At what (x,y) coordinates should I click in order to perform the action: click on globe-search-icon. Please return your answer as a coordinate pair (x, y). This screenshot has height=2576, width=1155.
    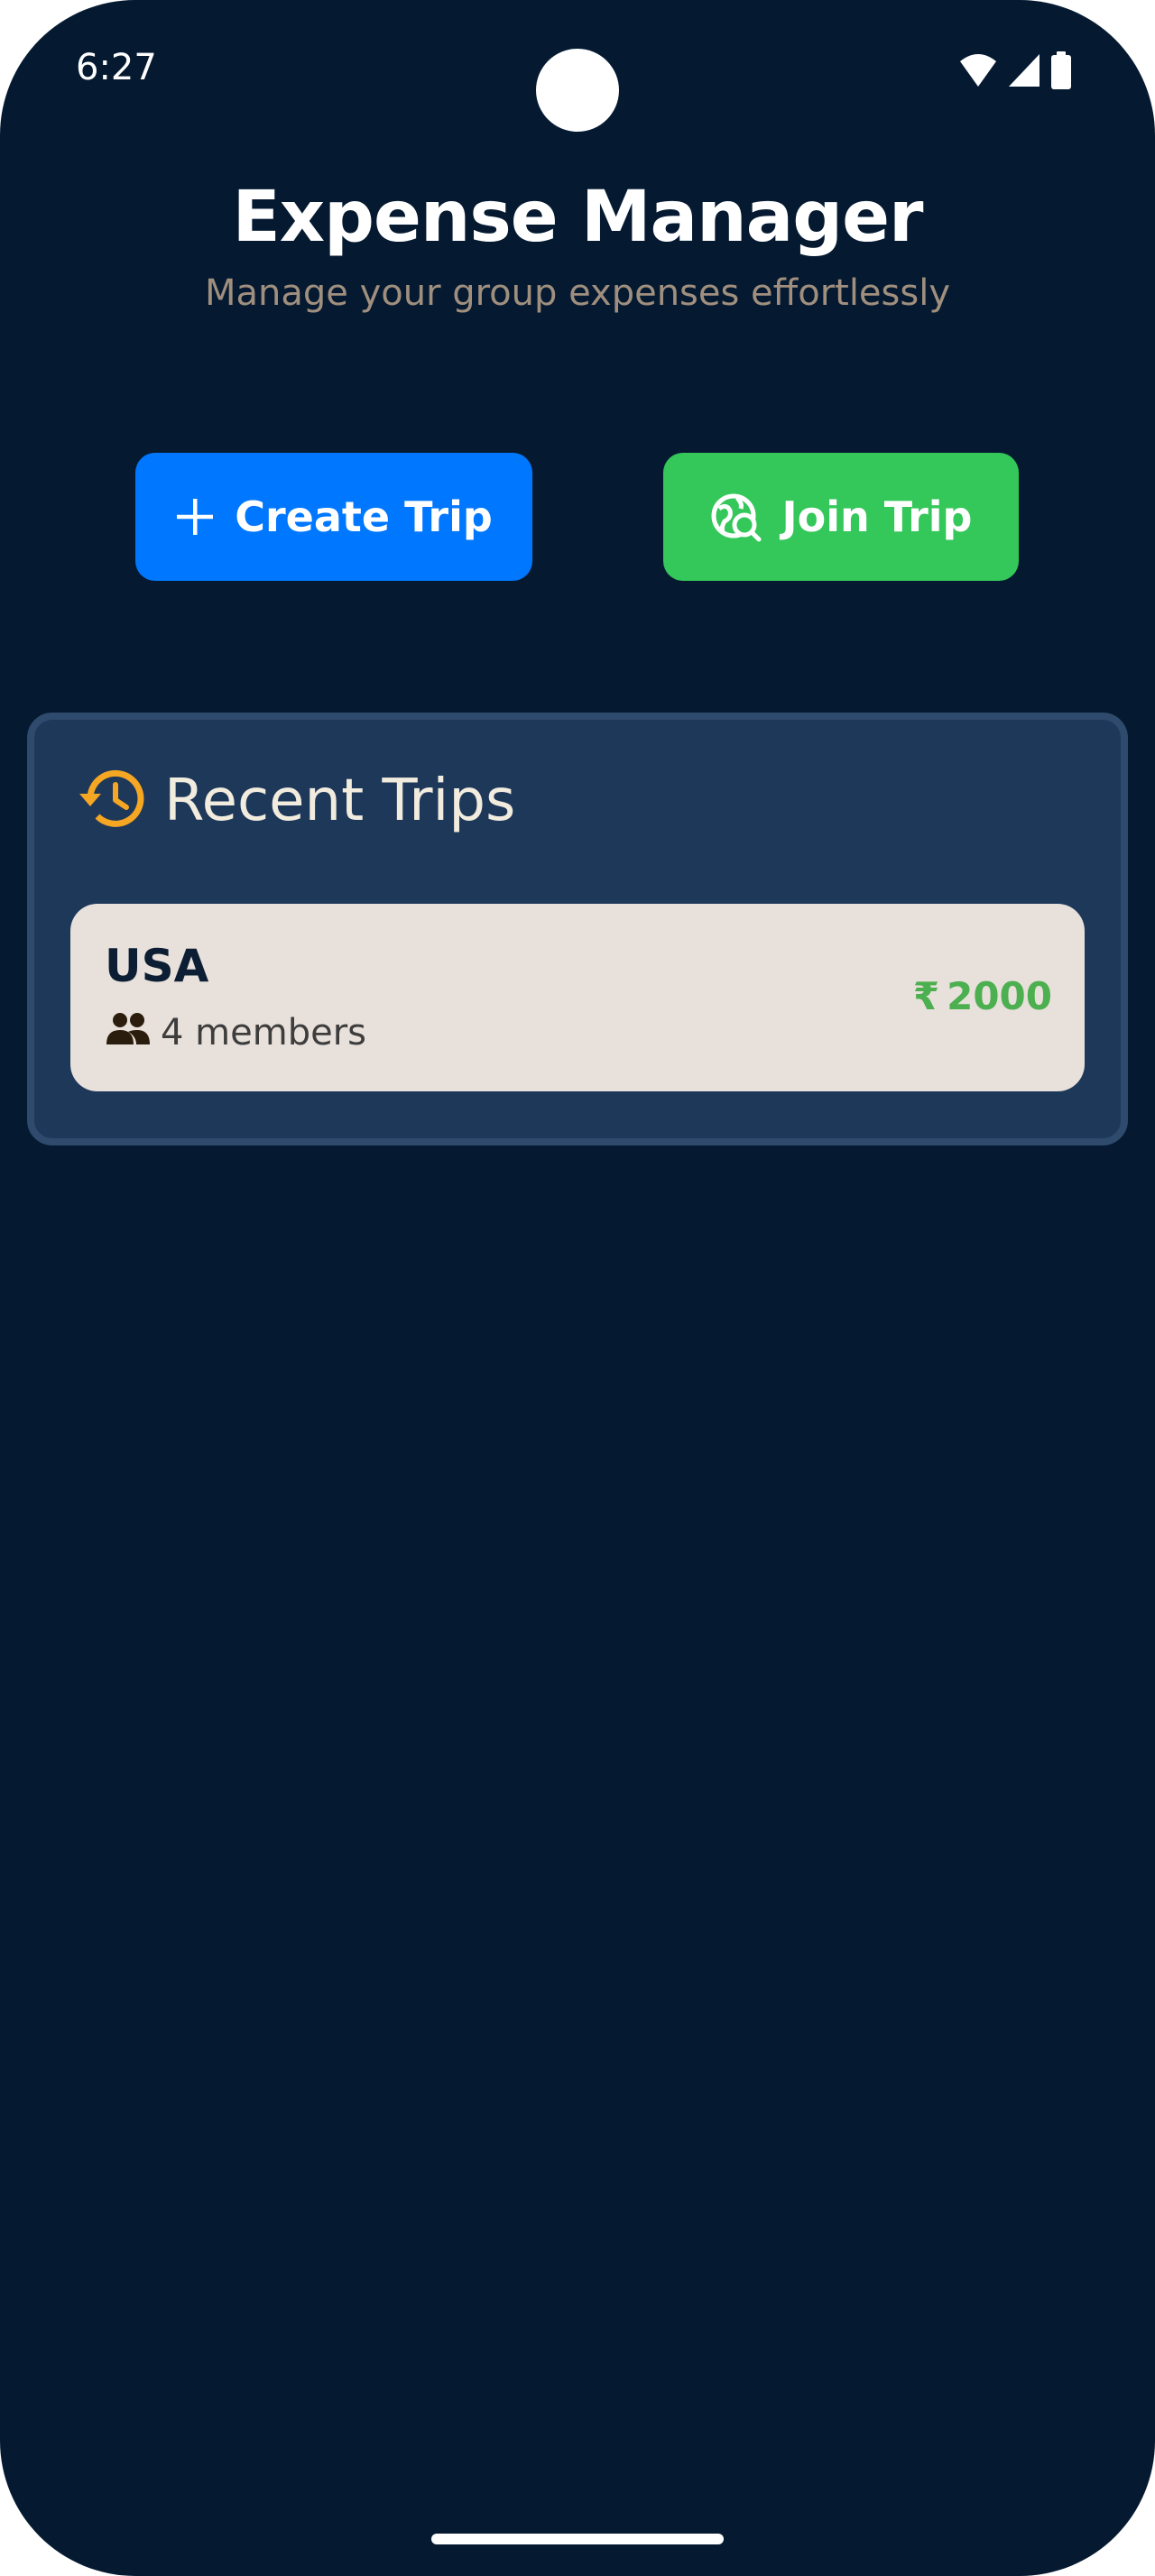
    Looking at the image, I should click on (736, 517).